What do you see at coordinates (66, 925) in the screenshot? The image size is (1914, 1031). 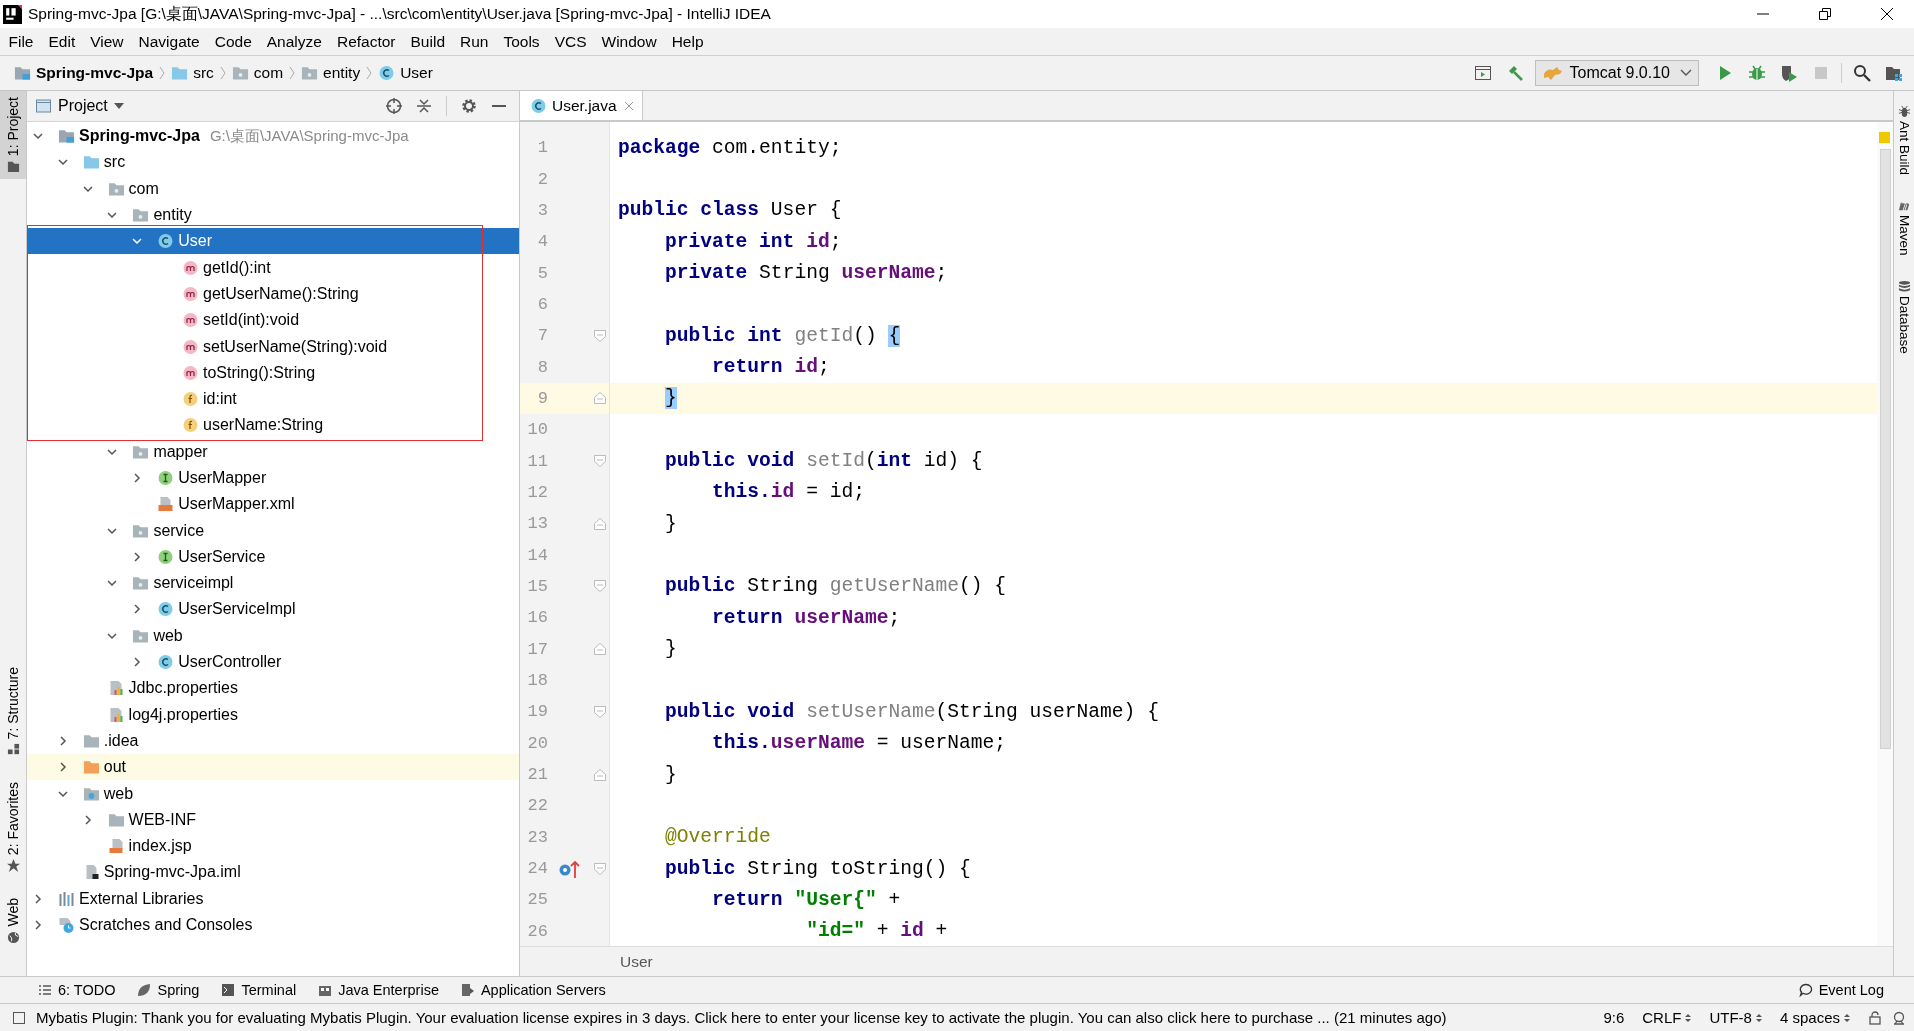 I see `scratches-icon` at bounding box center [66, 925].